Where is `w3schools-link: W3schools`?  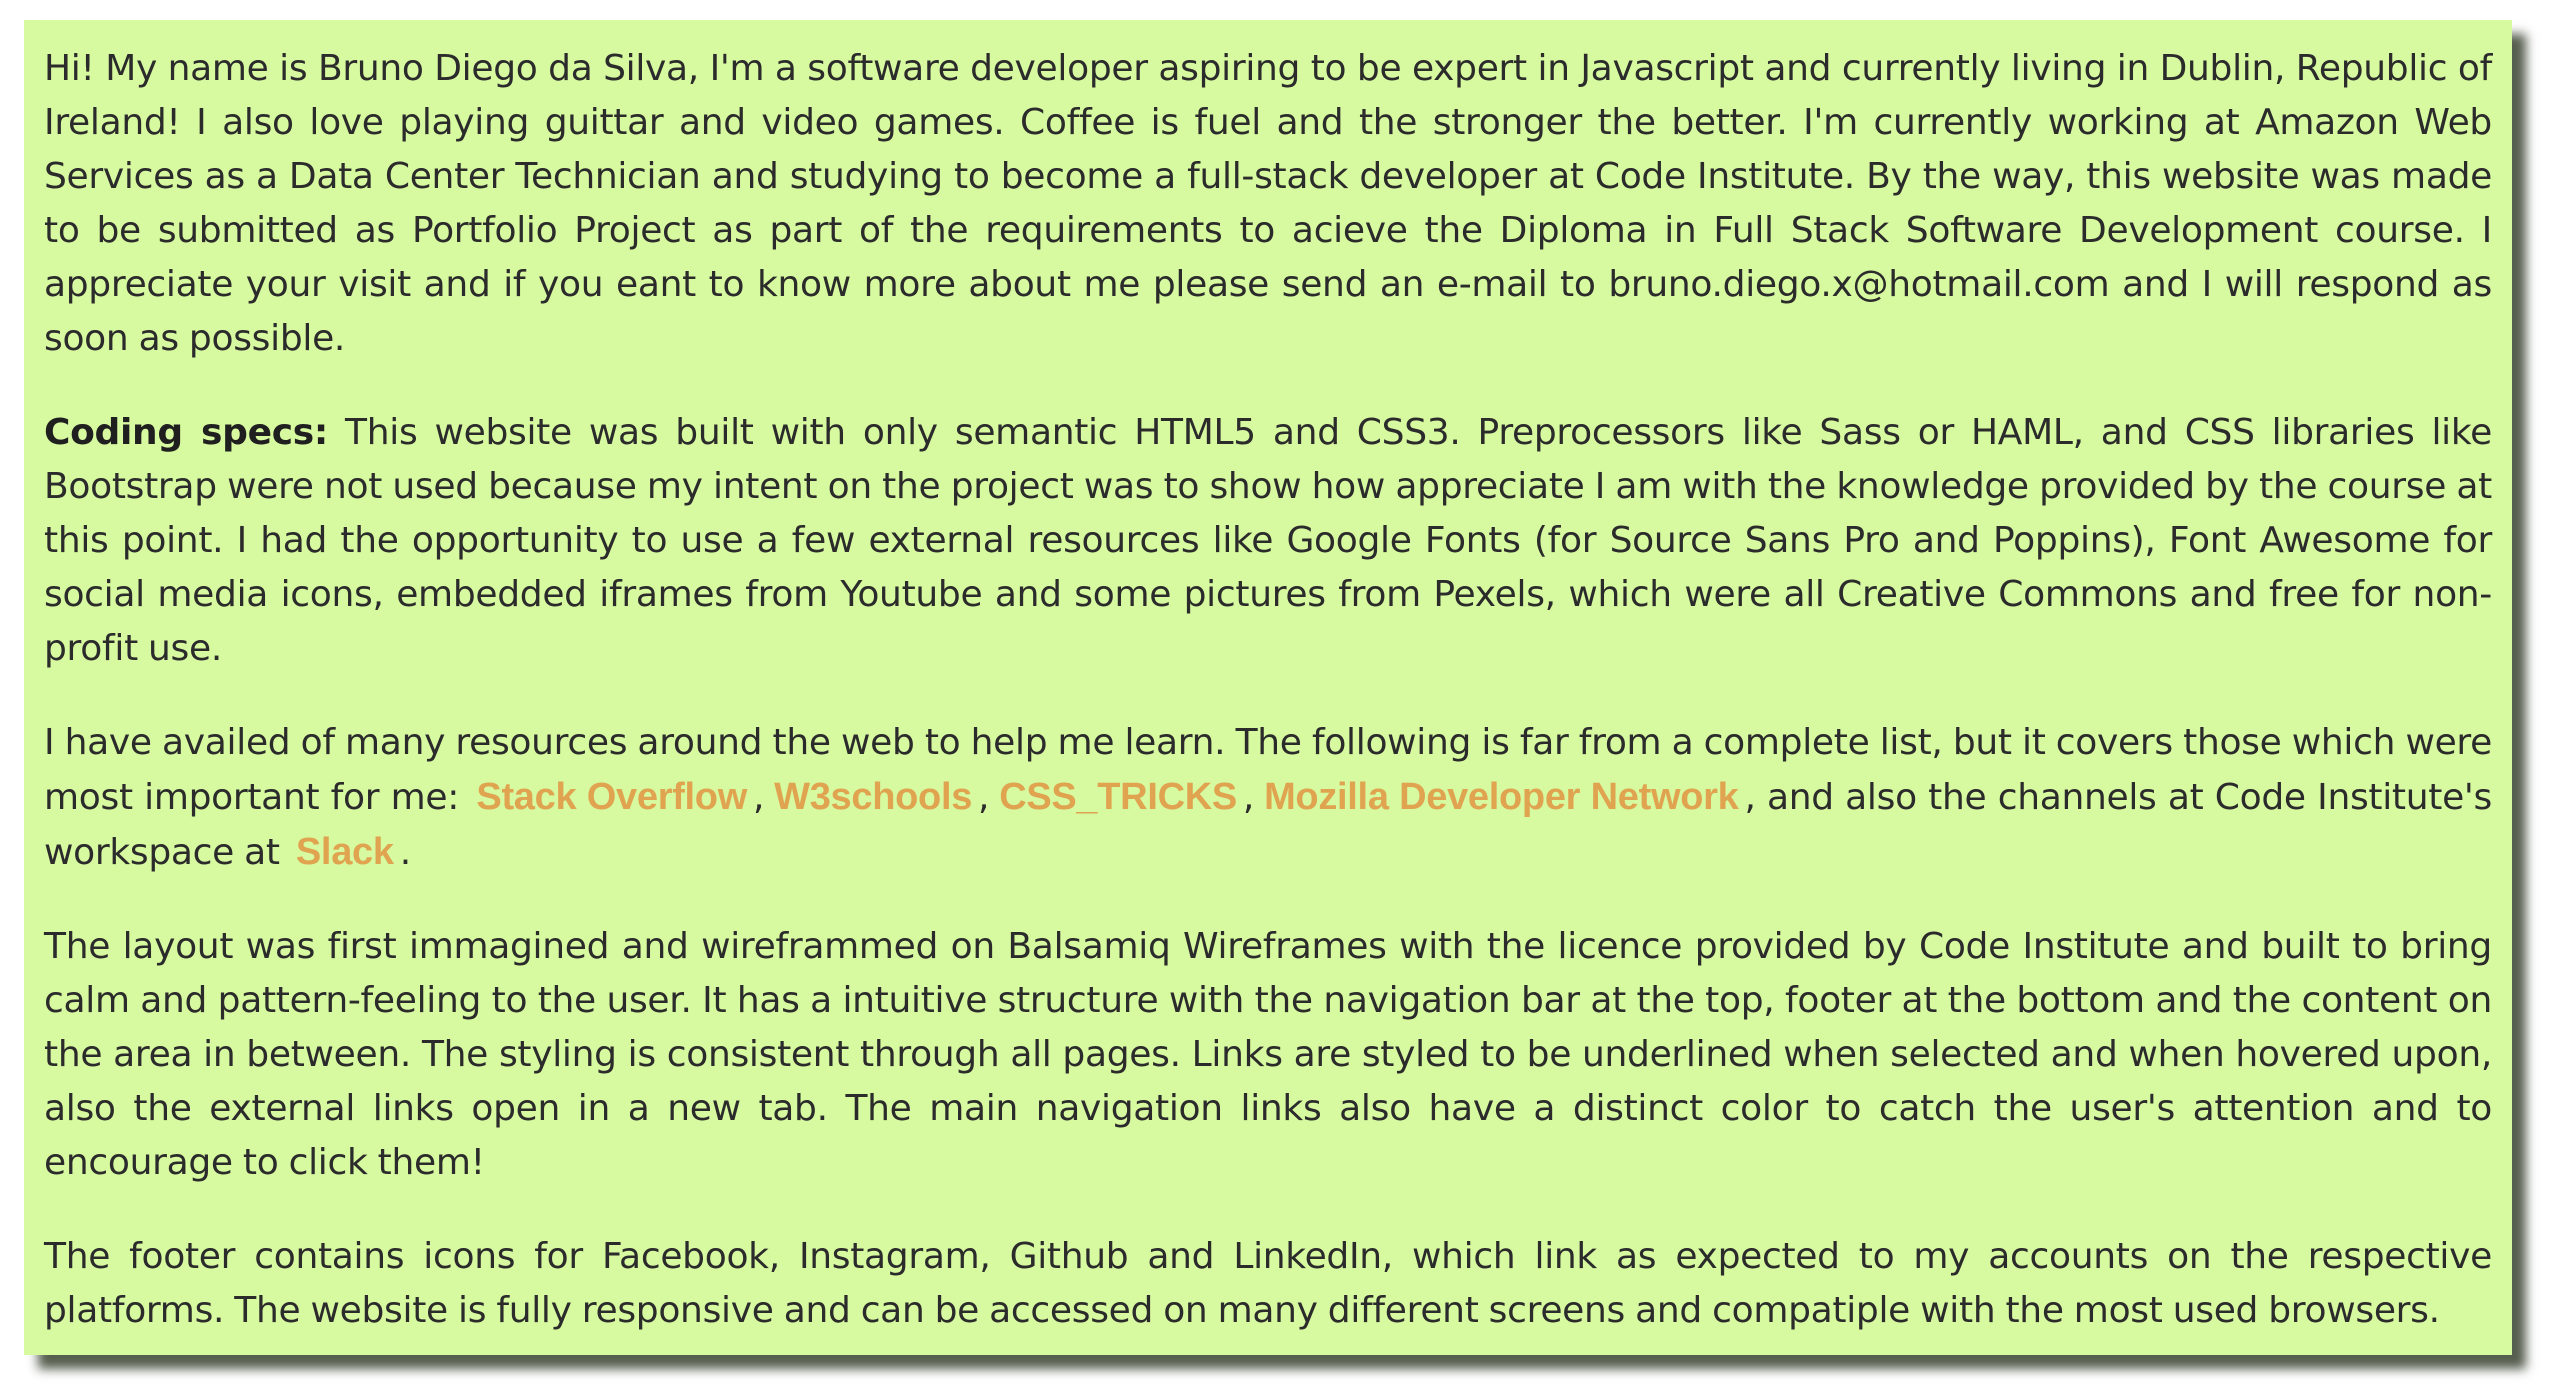
w3schools-link: W3schools is located at coordinates (873, 797).